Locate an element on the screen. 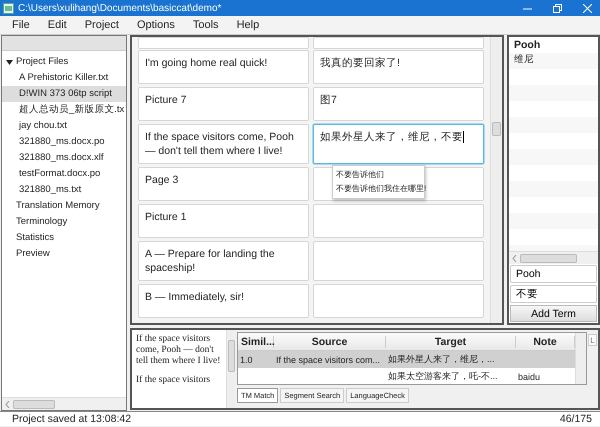 The height and width of the screenshot is (427, 600). source-cell: Picture 7 is located at coordinates (223, 104).